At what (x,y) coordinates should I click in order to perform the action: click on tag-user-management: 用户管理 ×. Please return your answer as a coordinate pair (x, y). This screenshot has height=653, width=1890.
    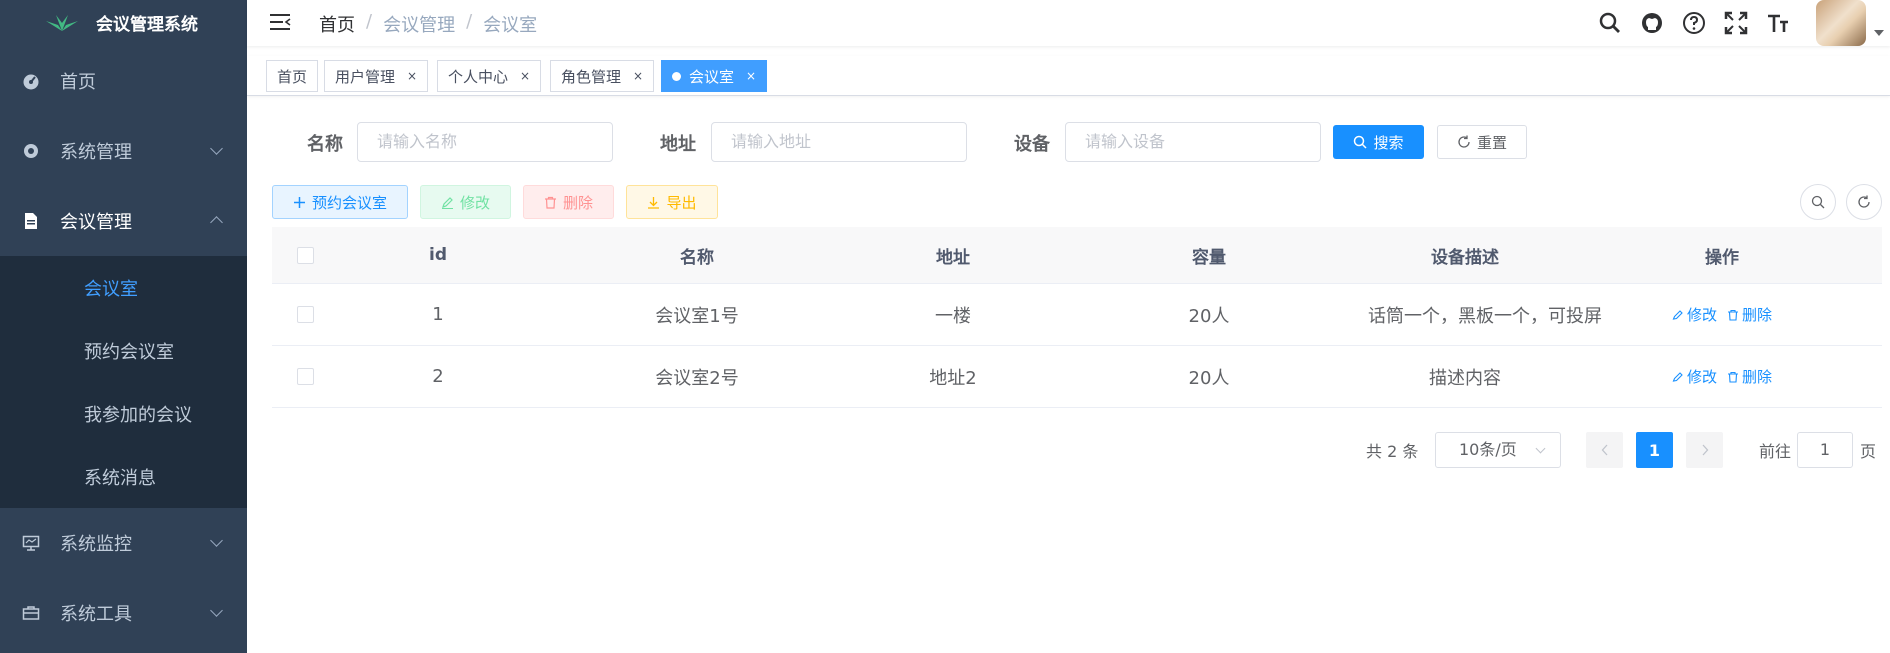
    Looking at the image, I should click on (376, 76).